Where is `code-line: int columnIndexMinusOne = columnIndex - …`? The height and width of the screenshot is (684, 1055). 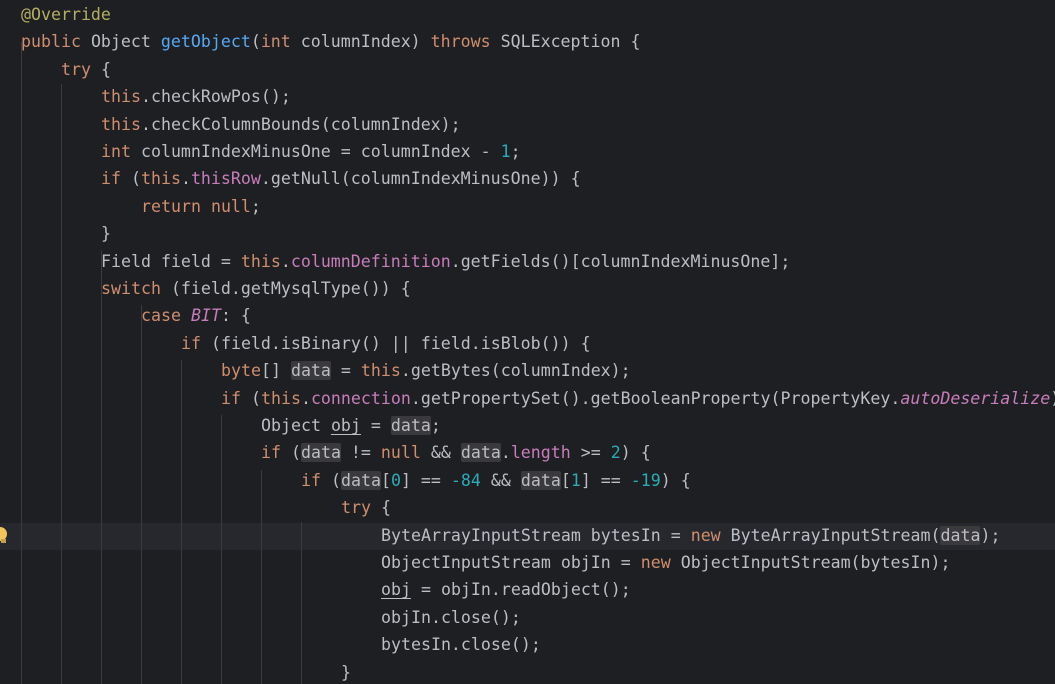
code-line: int columnIndexMinusOne = columnIndex - … is located at coordinates (311, 151).